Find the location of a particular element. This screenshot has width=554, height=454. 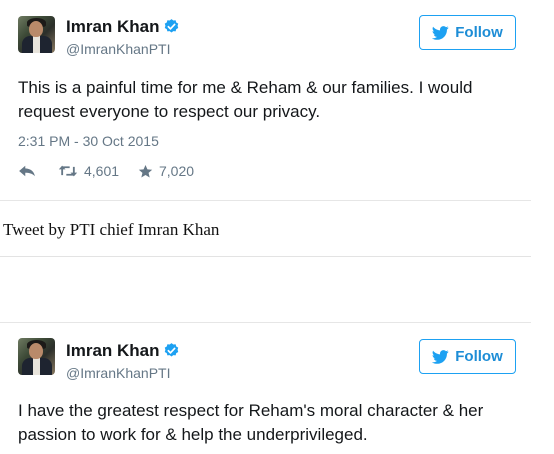

tweet-actions: 4,601 7,020 is located at coordinates (106, 171).